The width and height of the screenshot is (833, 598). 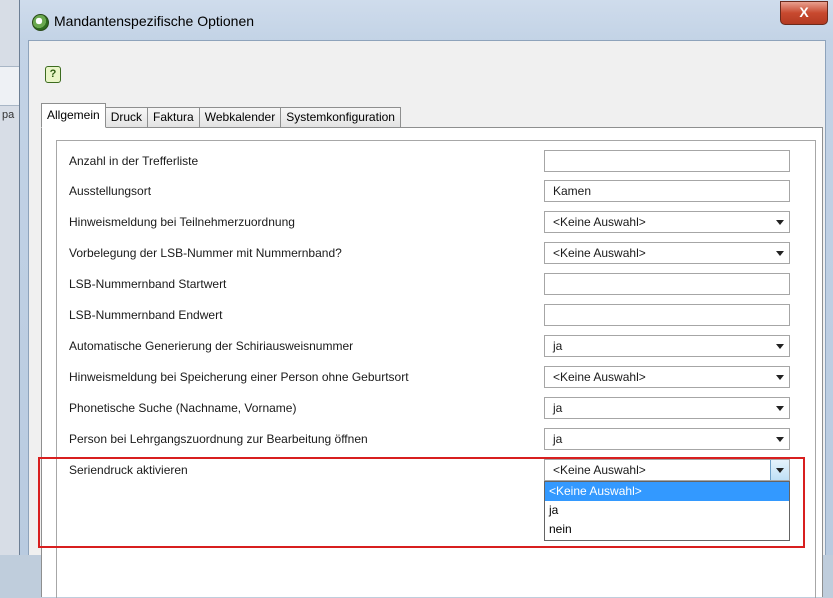 What do you see at coordinates (128, 470) in the screenshot?
I see `option-label: Seriendruck aktivieren` at bounding box center [128, 470].